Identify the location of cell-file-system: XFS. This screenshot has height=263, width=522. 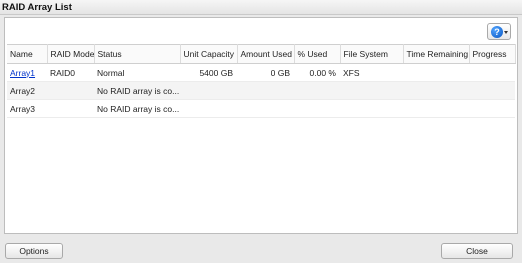
(371, 72).